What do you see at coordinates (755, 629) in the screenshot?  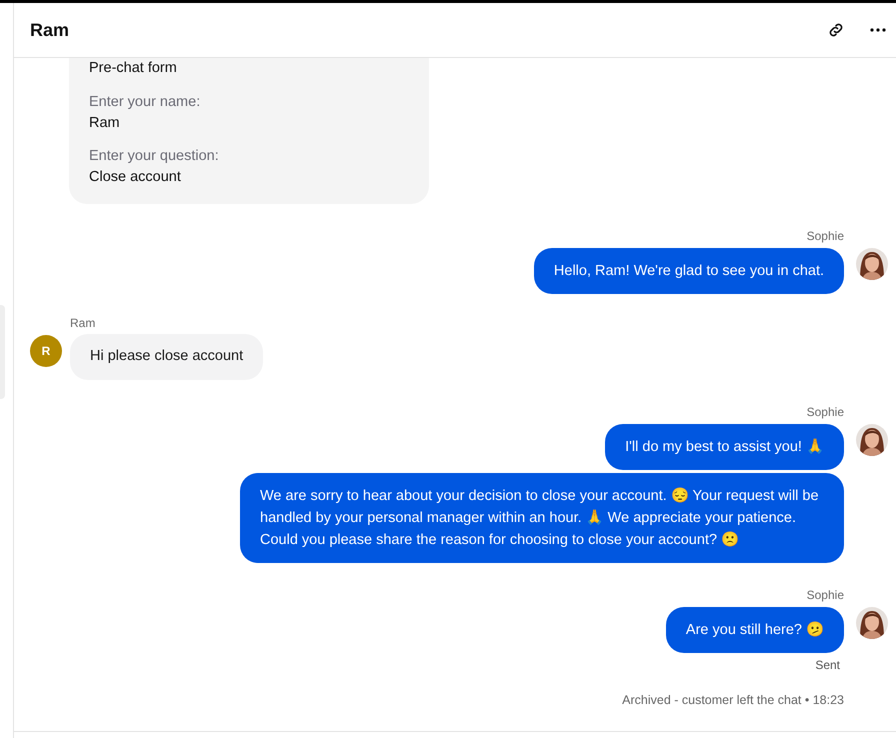 I see `message-bubble: Are you still here? 🫤` at bounding box center [755, 629].